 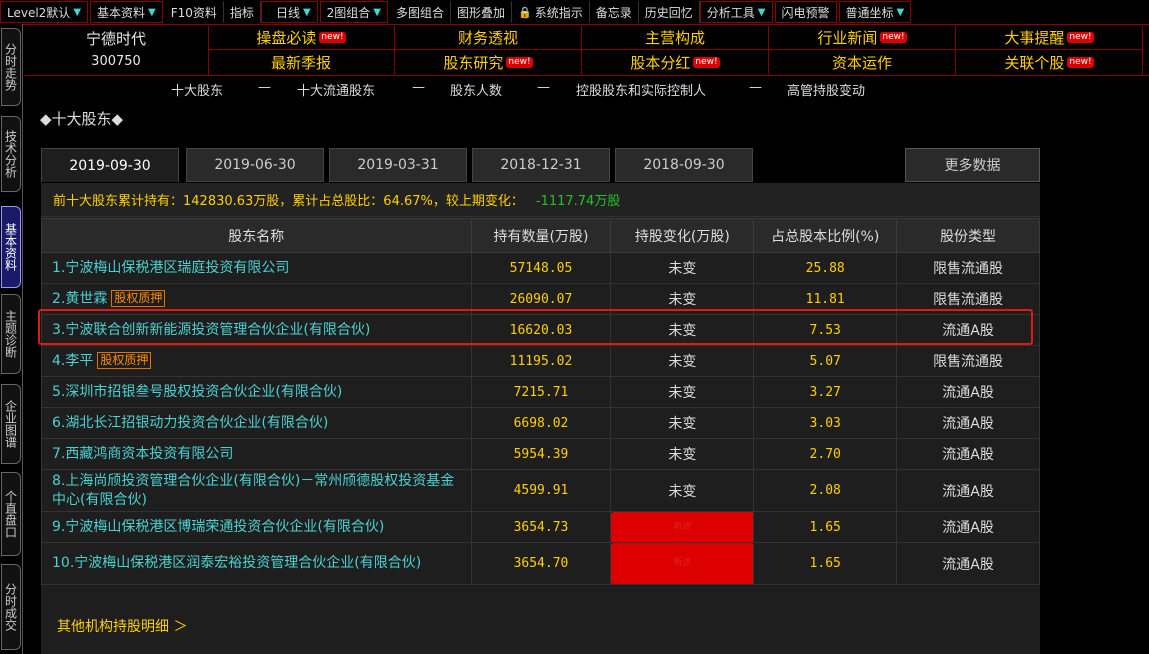 I want to click on shareholder-name: 8.上海尚颀投资管理合伙企业(有限合伙)－常州颀德股权投资基金中心(有限合伙), so click(x=253, y=490).